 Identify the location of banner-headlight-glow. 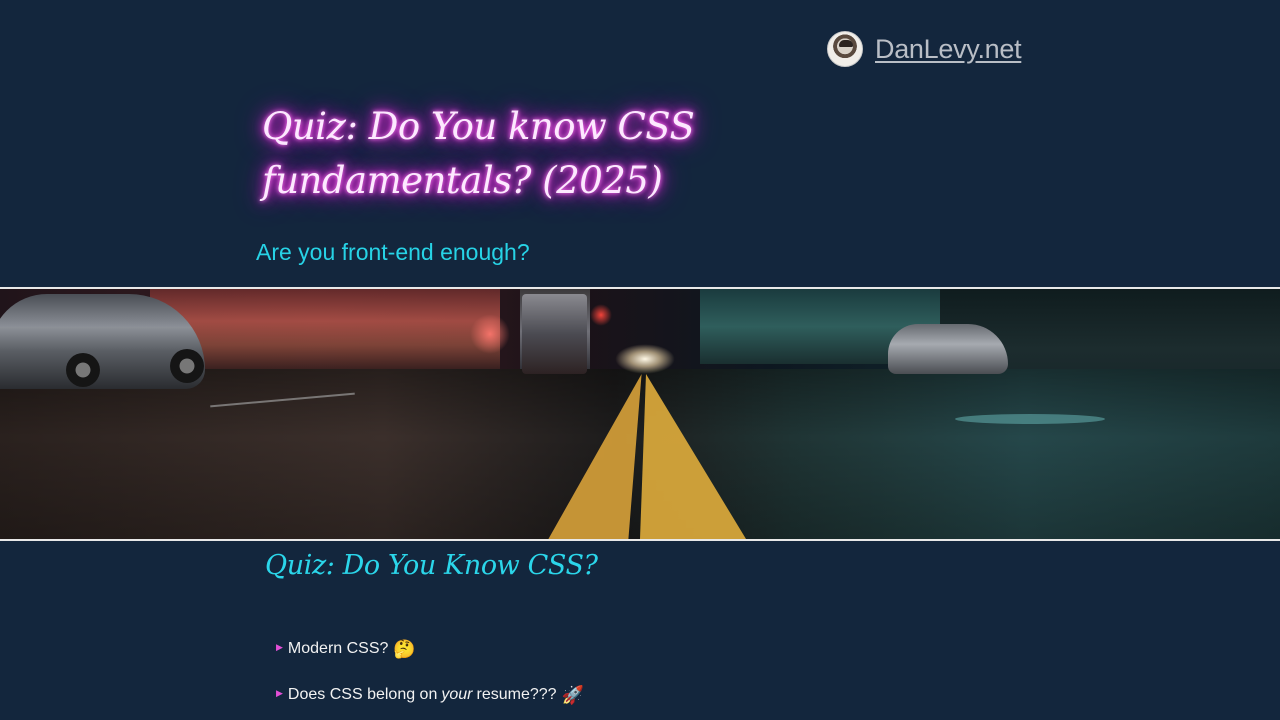
(645, 359).